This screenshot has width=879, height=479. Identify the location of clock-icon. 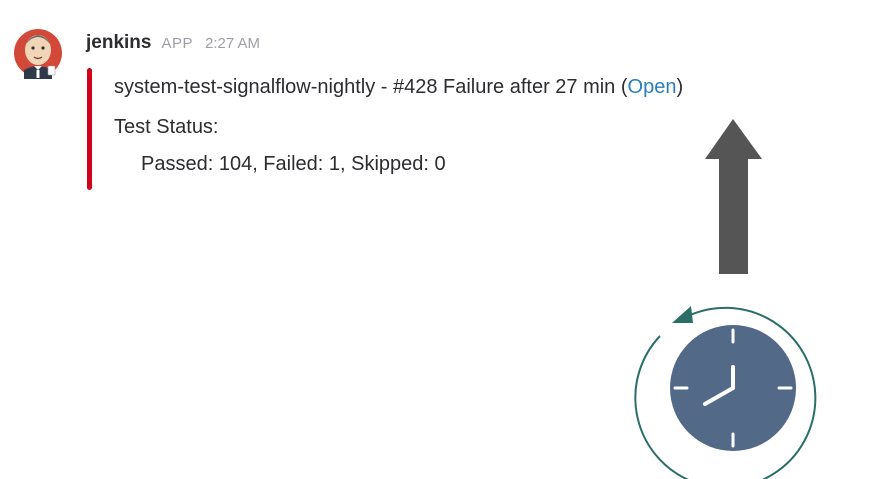
(733, 388).